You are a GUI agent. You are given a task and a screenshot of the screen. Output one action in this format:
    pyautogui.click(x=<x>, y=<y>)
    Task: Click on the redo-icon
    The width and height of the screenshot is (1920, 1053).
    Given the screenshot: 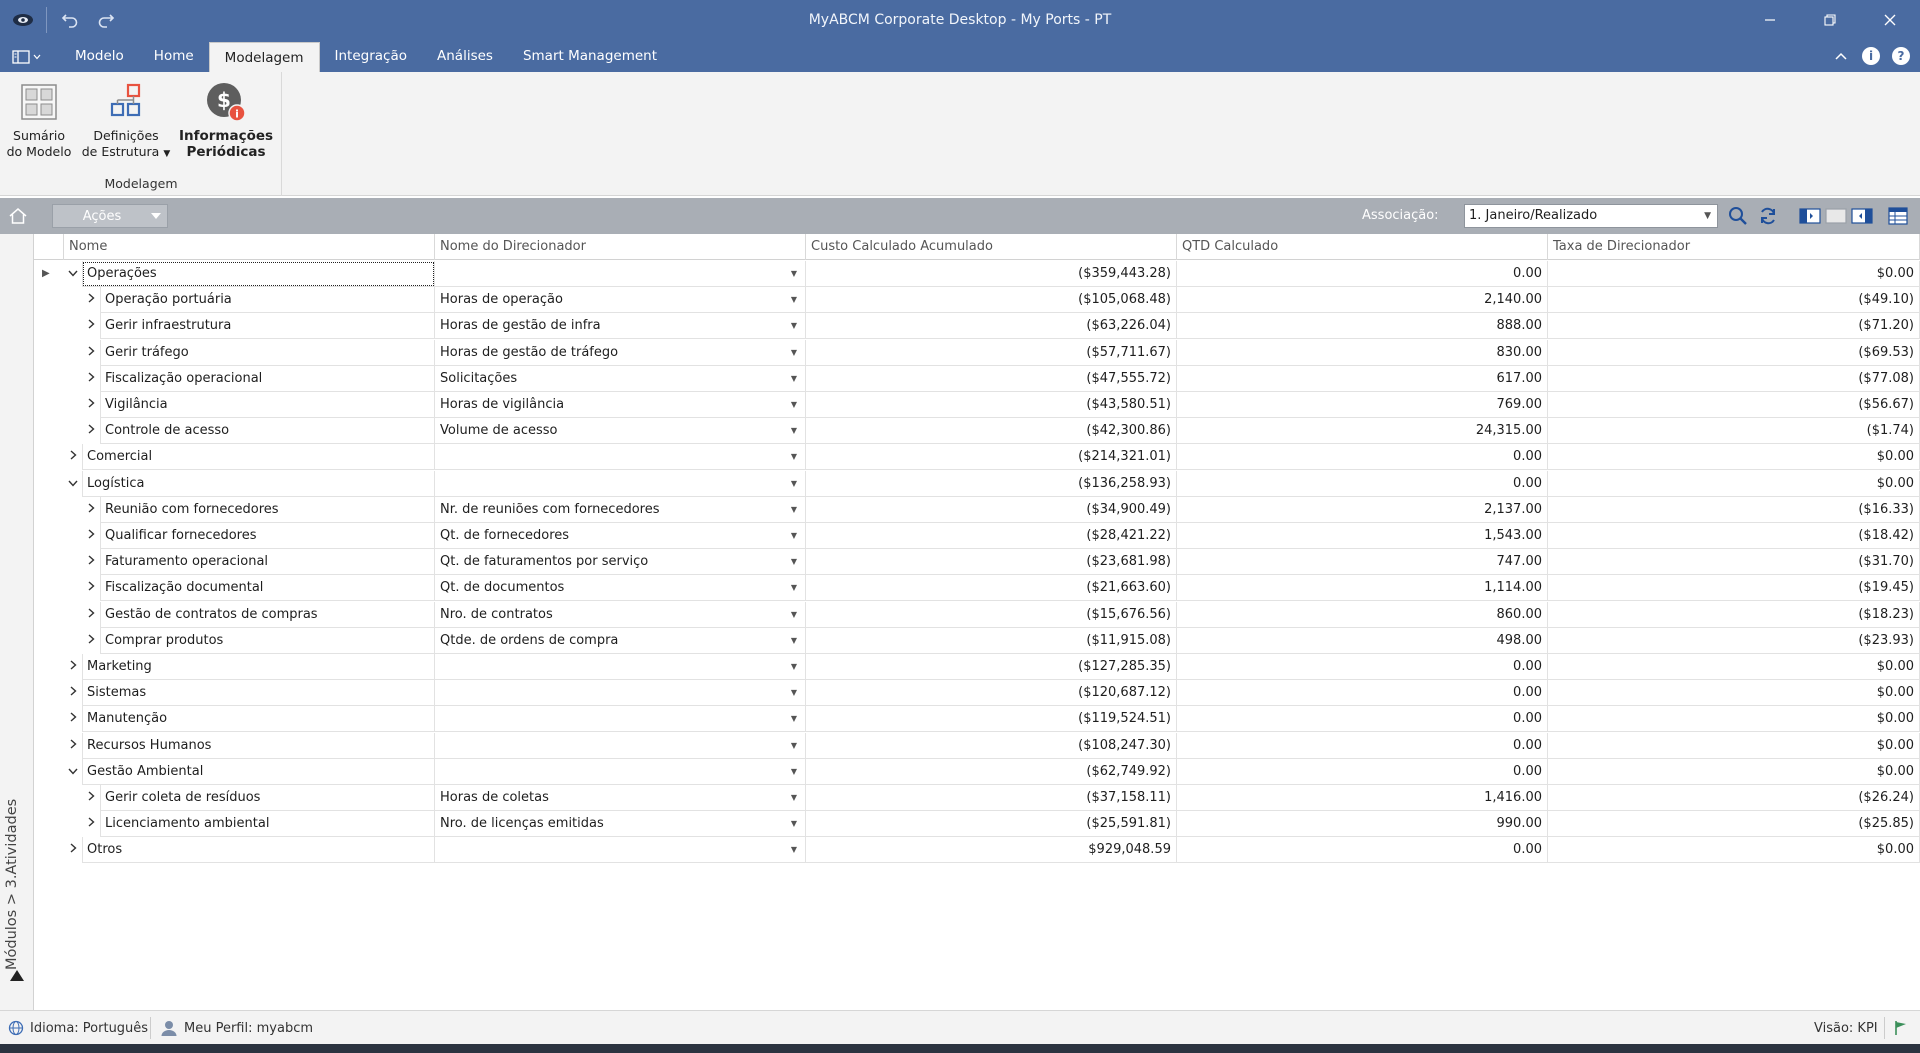 What is the action you would take?
    pyautogui.click(x=106, y=20)
    